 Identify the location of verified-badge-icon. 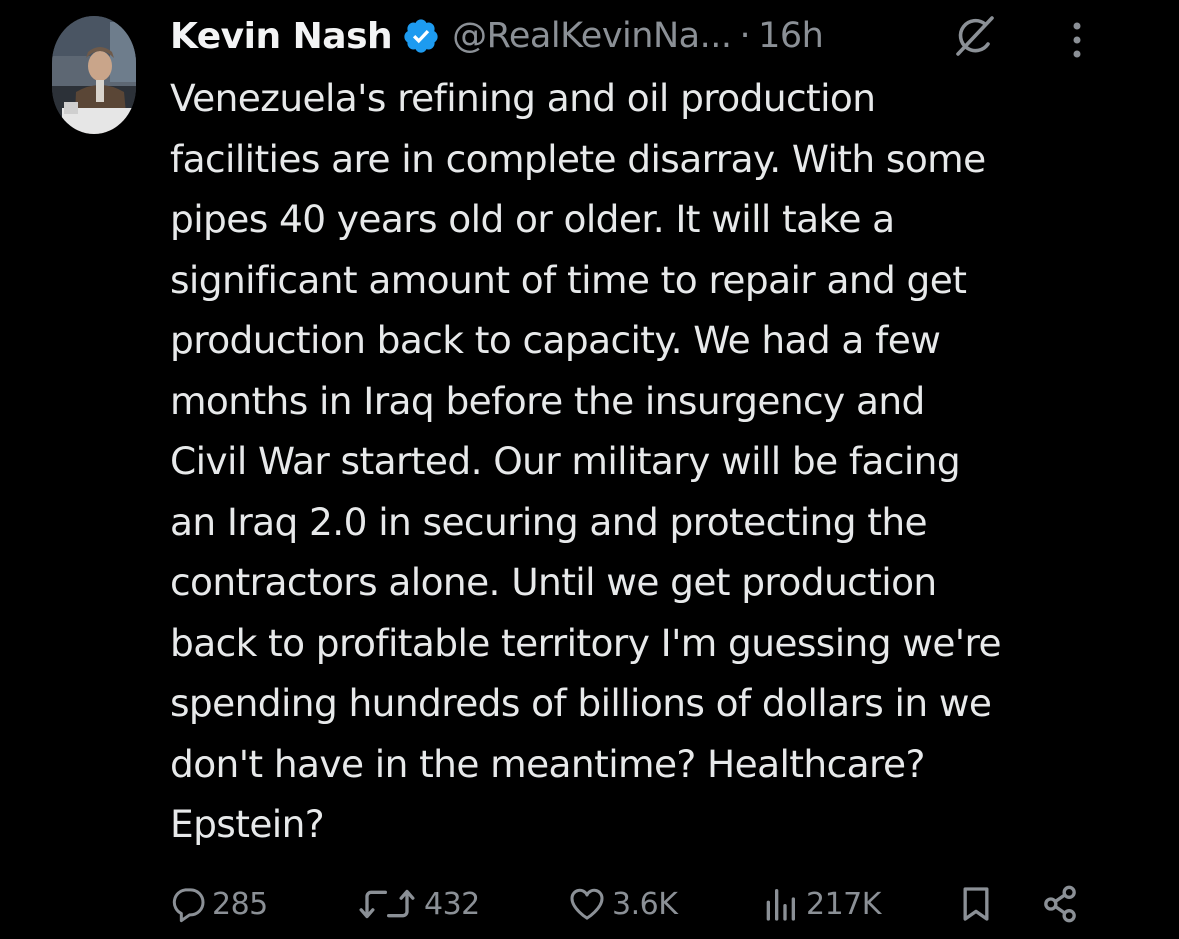
(421, 36).